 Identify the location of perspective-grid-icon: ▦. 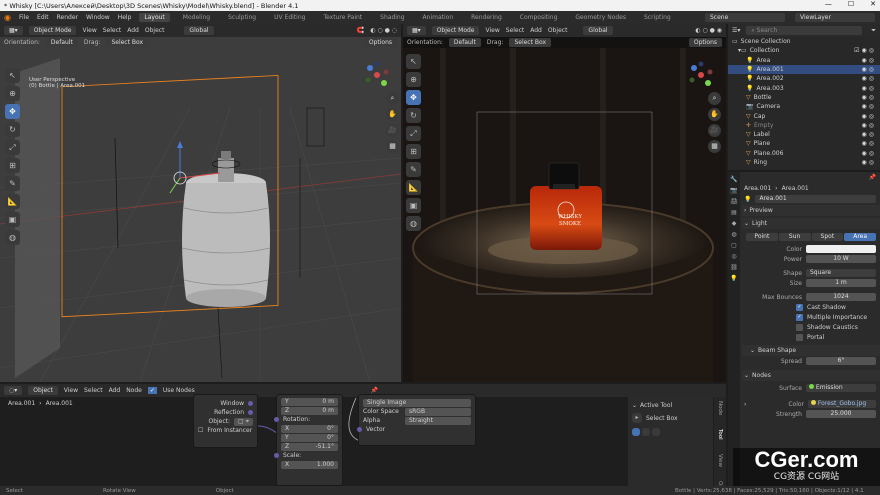
(392, 146).